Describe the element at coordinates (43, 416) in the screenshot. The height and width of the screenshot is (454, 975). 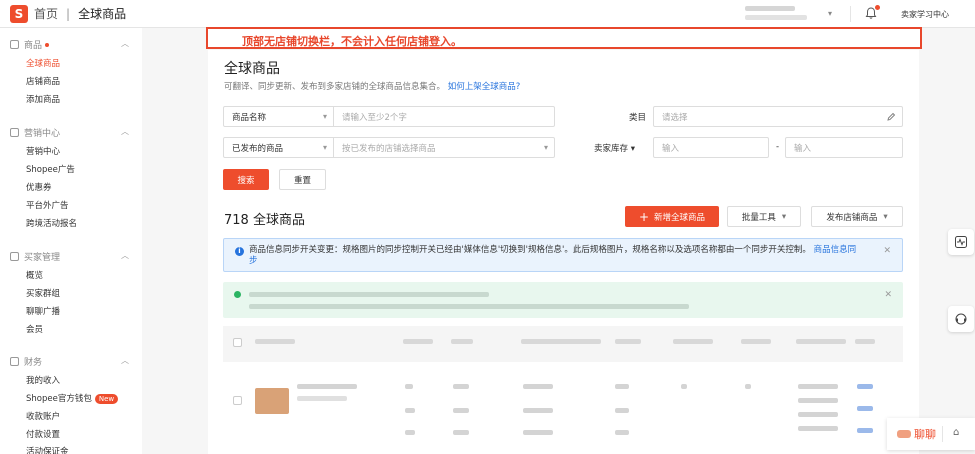
I see `sidebar-item-bank-account: 收款账户` at that location.